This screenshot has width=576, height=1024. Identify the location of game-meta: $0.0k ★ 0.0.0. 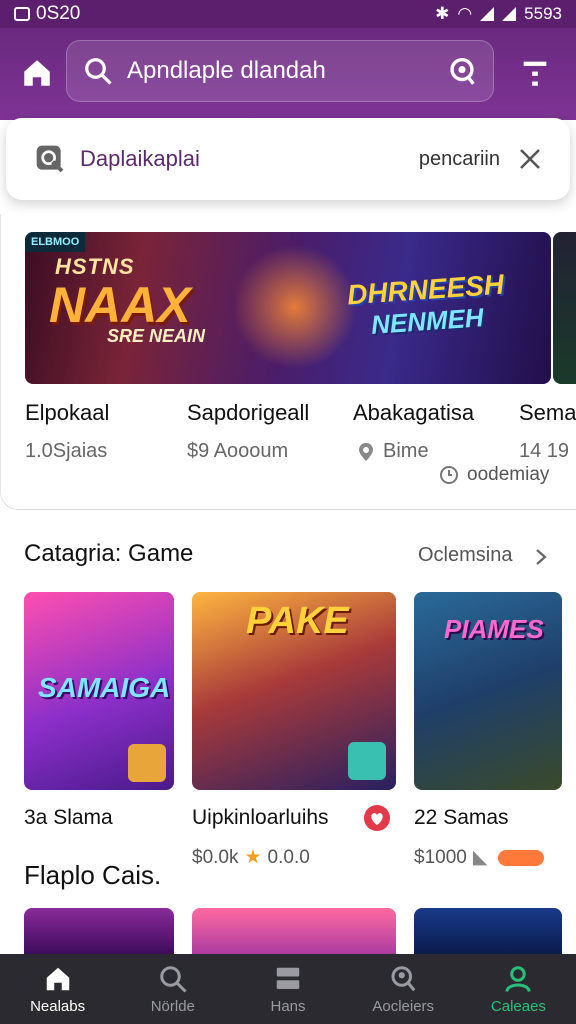
(251, 857).